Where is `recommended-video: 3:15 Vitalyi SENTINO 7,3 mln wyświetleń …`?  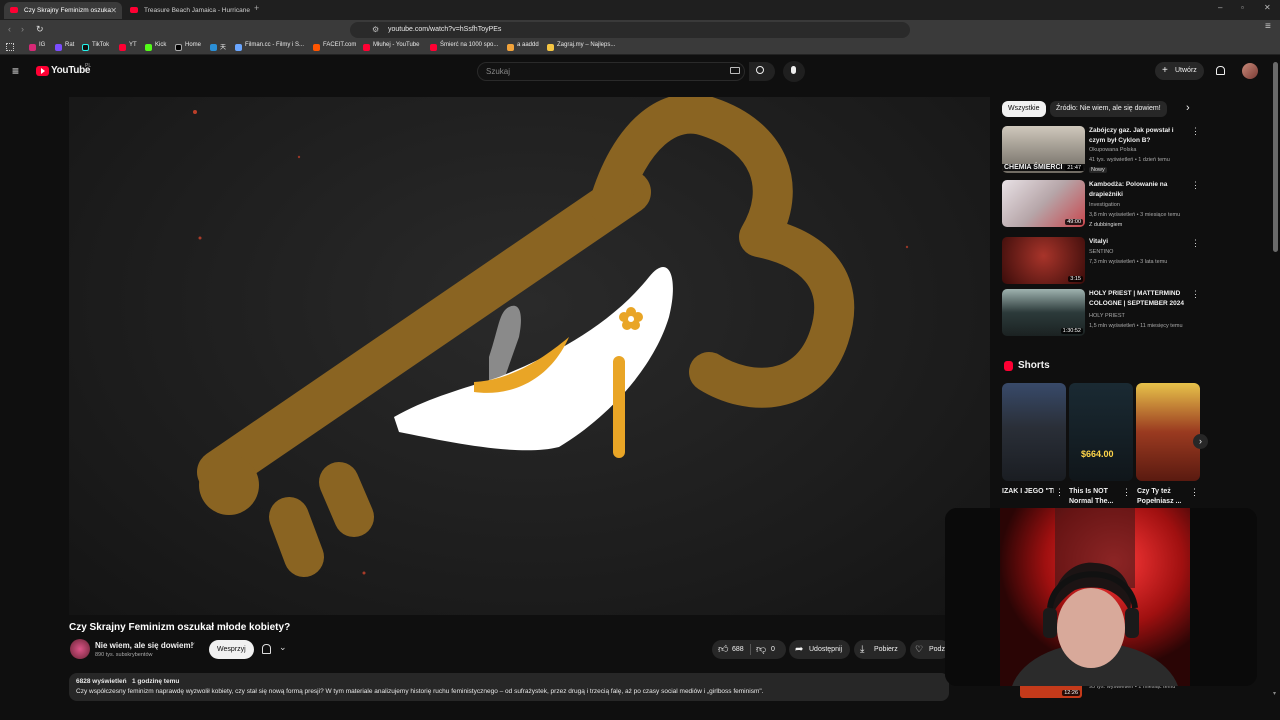
recommended-video: 3:15 Vitalyi SENTINO 7,3 mln wyświetleń … is located at coordinates (1102, 262).